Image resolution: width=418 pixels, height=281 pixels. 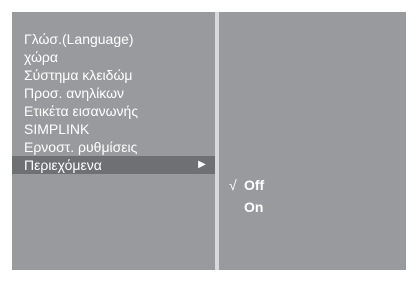 I want to click on contents-submenu: √ Off On, so click(x=312, y=196).